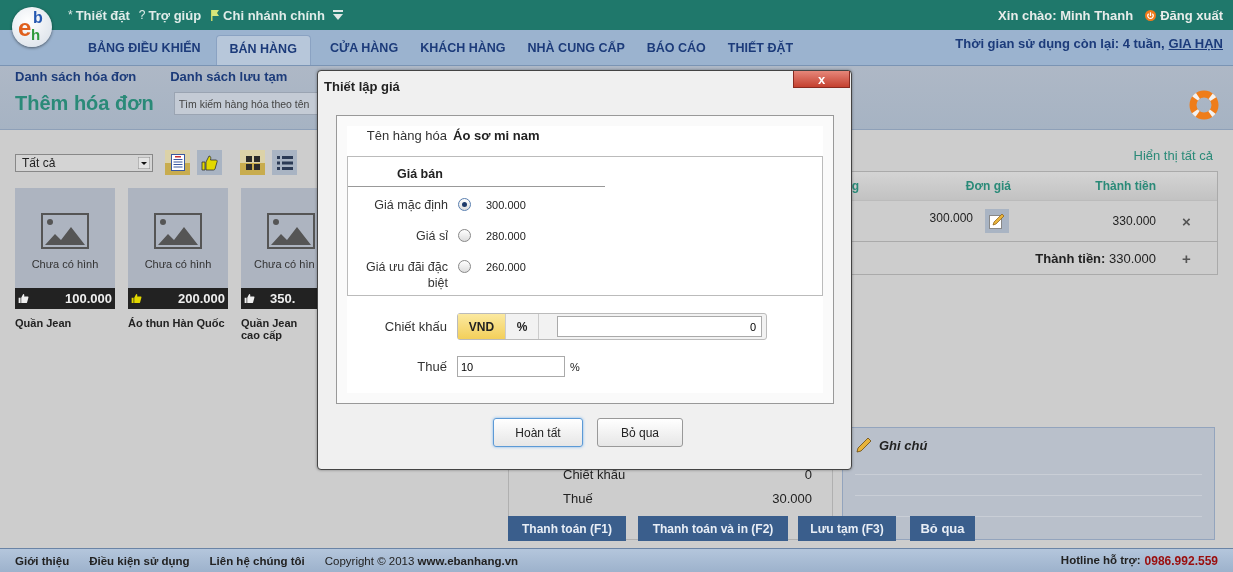 The width and height of the screenshot is (1233, 572). I want to click on price-text: 200.000, so click(201, 298).